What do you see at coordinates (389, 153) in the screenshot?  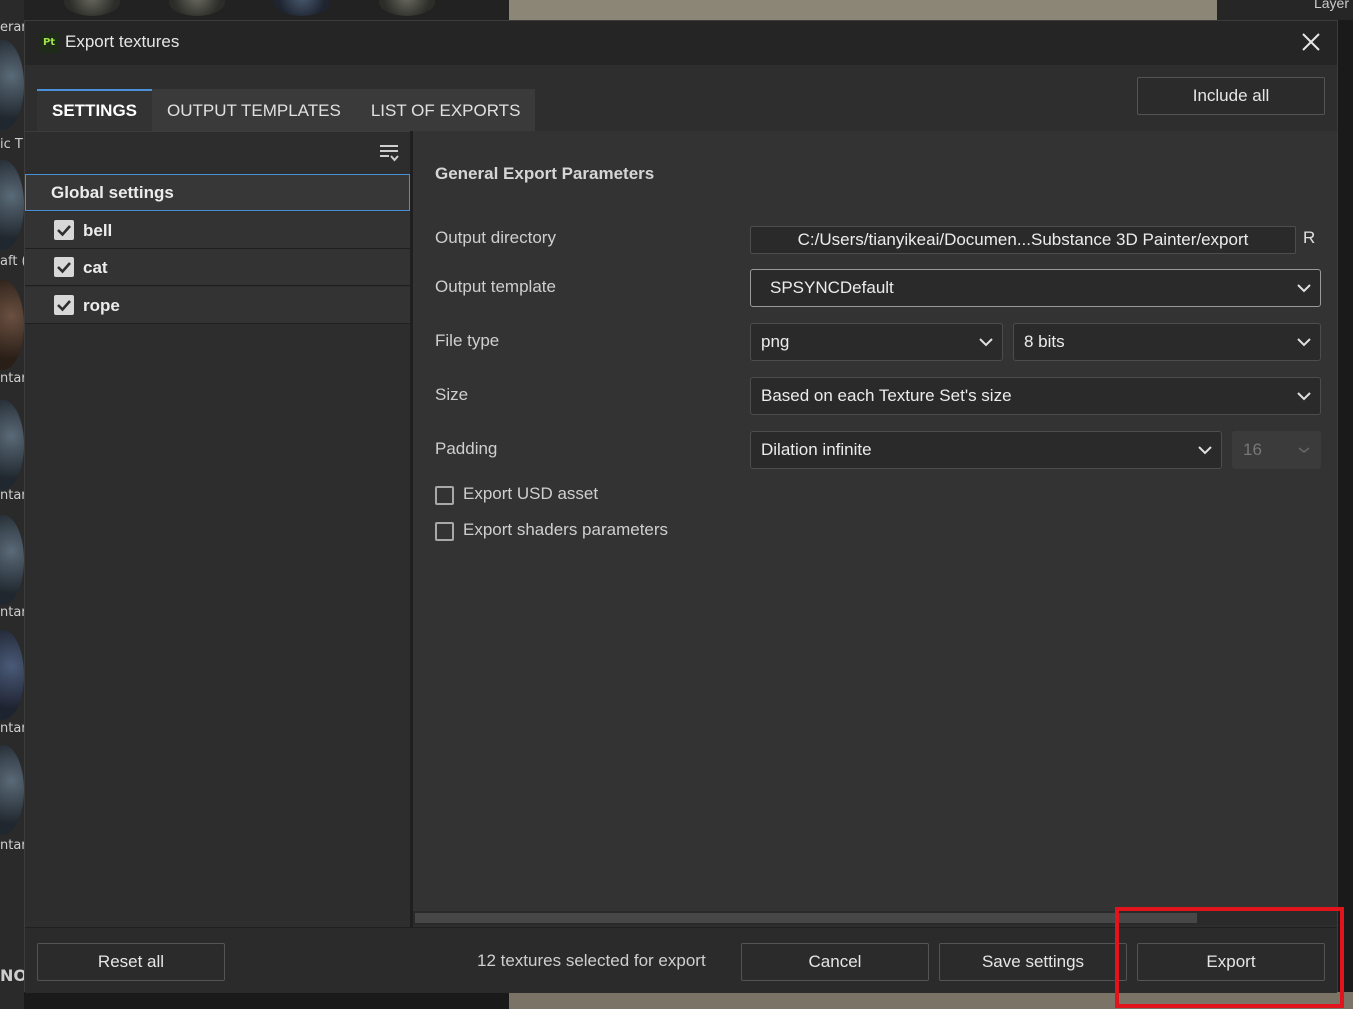 I see `filter-list-icon` at bounding box center [389, 153].